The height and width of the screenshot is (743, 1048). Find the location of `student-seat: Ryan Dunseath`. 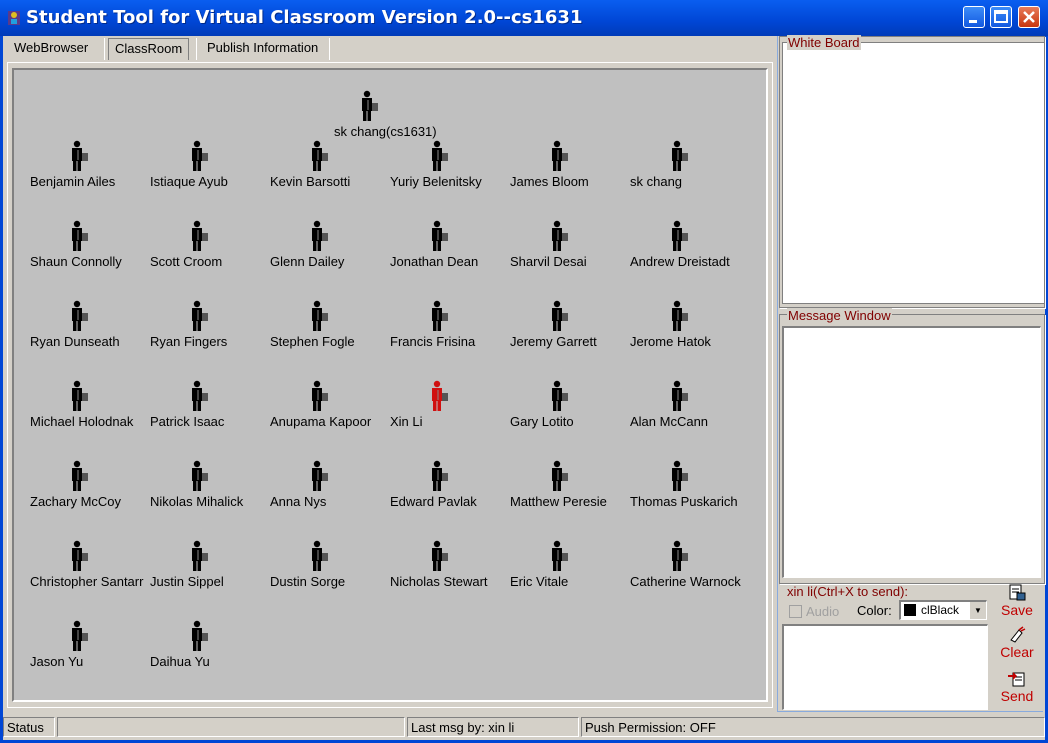

student-seat: Ryan Dunseath is located at coordinates (90, 328).